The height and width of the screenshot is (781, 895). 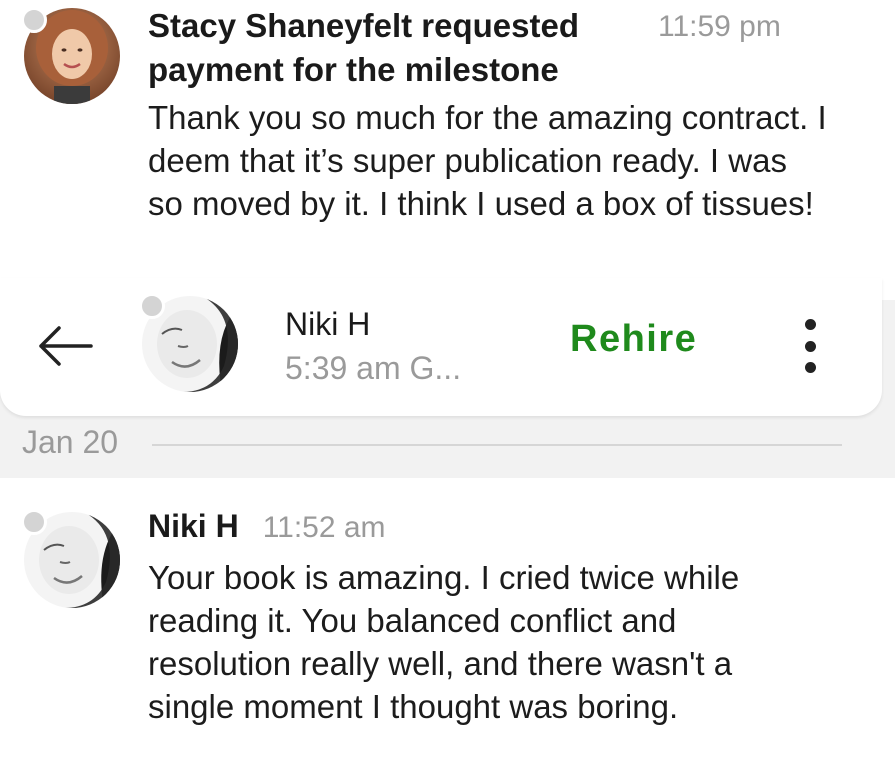 What do you see at coordinates (719, 26) in the screenshot?
I see `message-time: 11:59 pm` at bounding box center [719, 26].